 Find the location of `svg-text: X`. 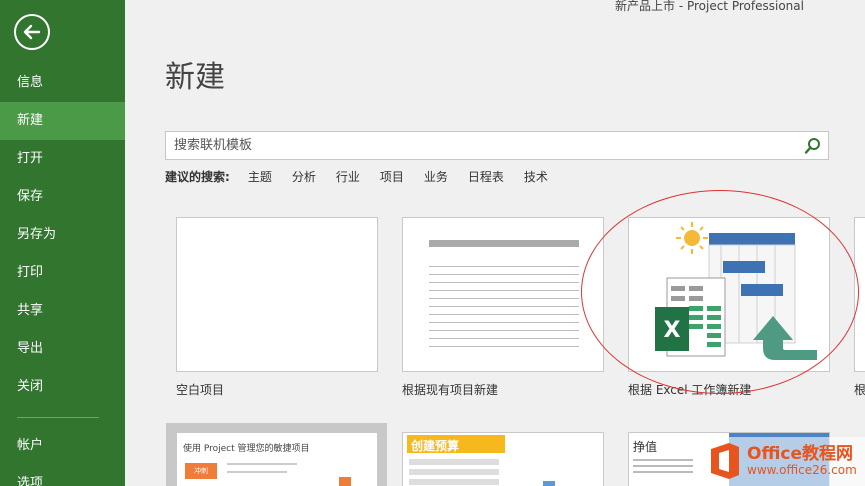

svg-text: X is located at coordinates (672, 330).